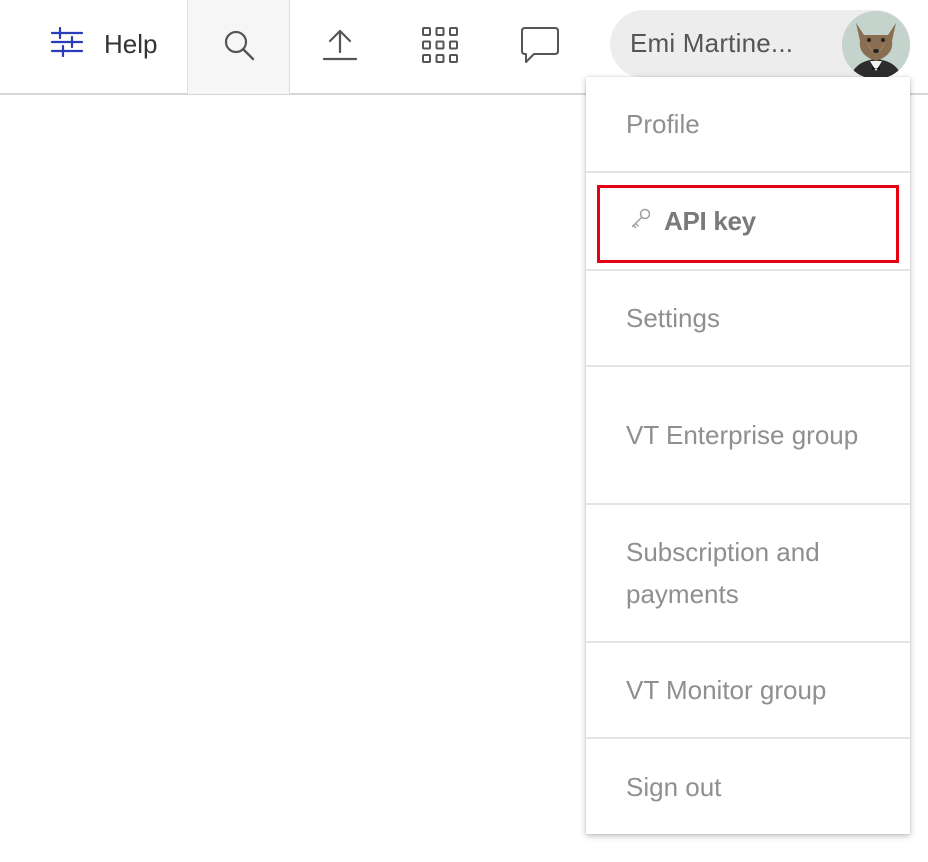  What do you see at coordinates (663, 124) in the screenshot?
I see `menu-item-label: Profile` at bounding box center [663, 124].